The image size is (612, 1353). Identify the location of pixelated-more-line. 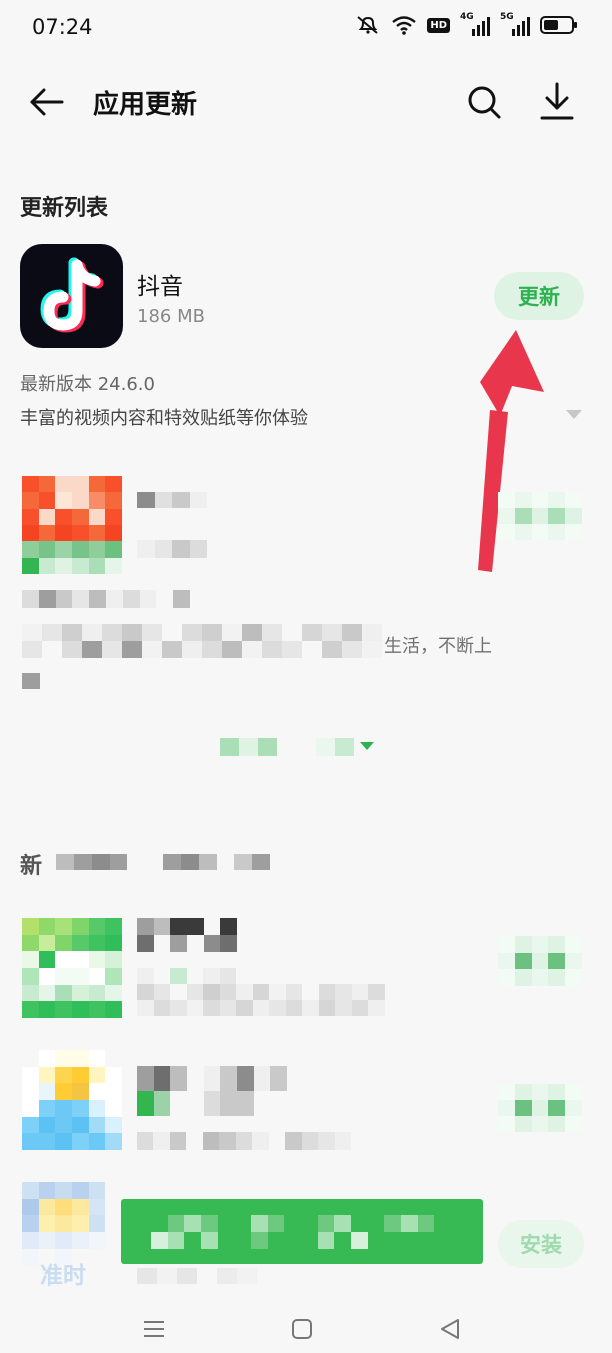
(31, 681).